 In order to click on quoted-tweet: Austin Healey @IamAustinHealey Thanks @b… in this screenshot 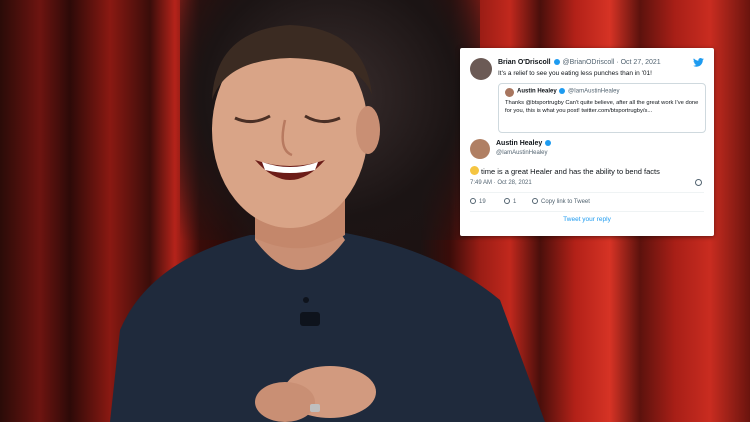, I will do `click(602, 108)`.